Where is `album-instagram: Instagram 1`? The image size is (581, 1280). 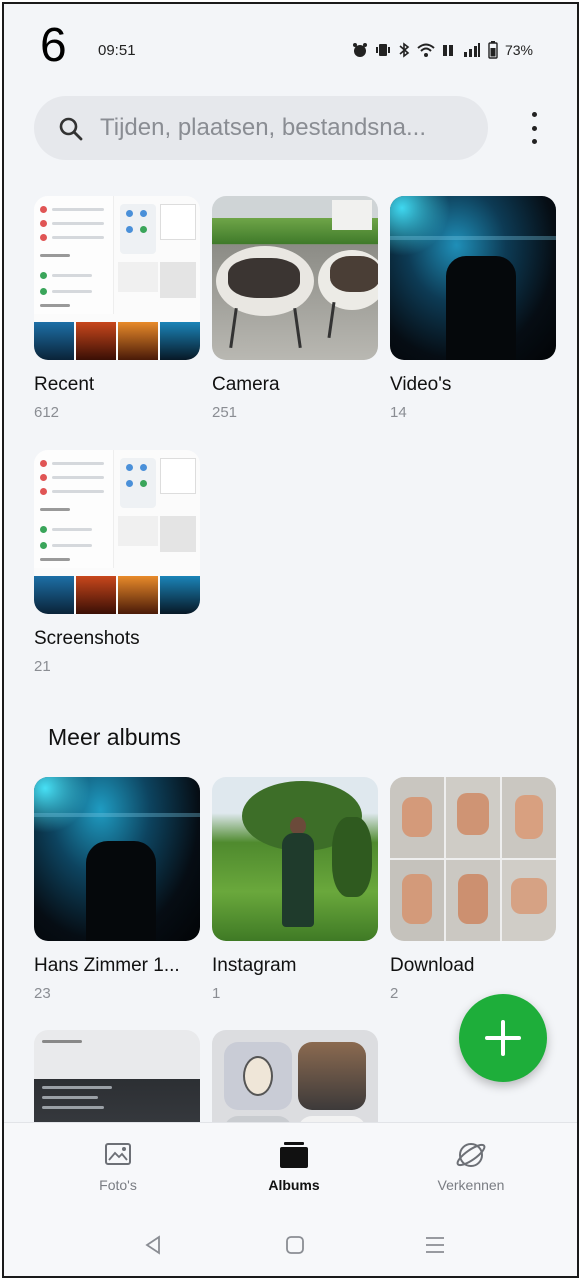
album-instagram: Instagram 1 is located at coordinates (295, 889).